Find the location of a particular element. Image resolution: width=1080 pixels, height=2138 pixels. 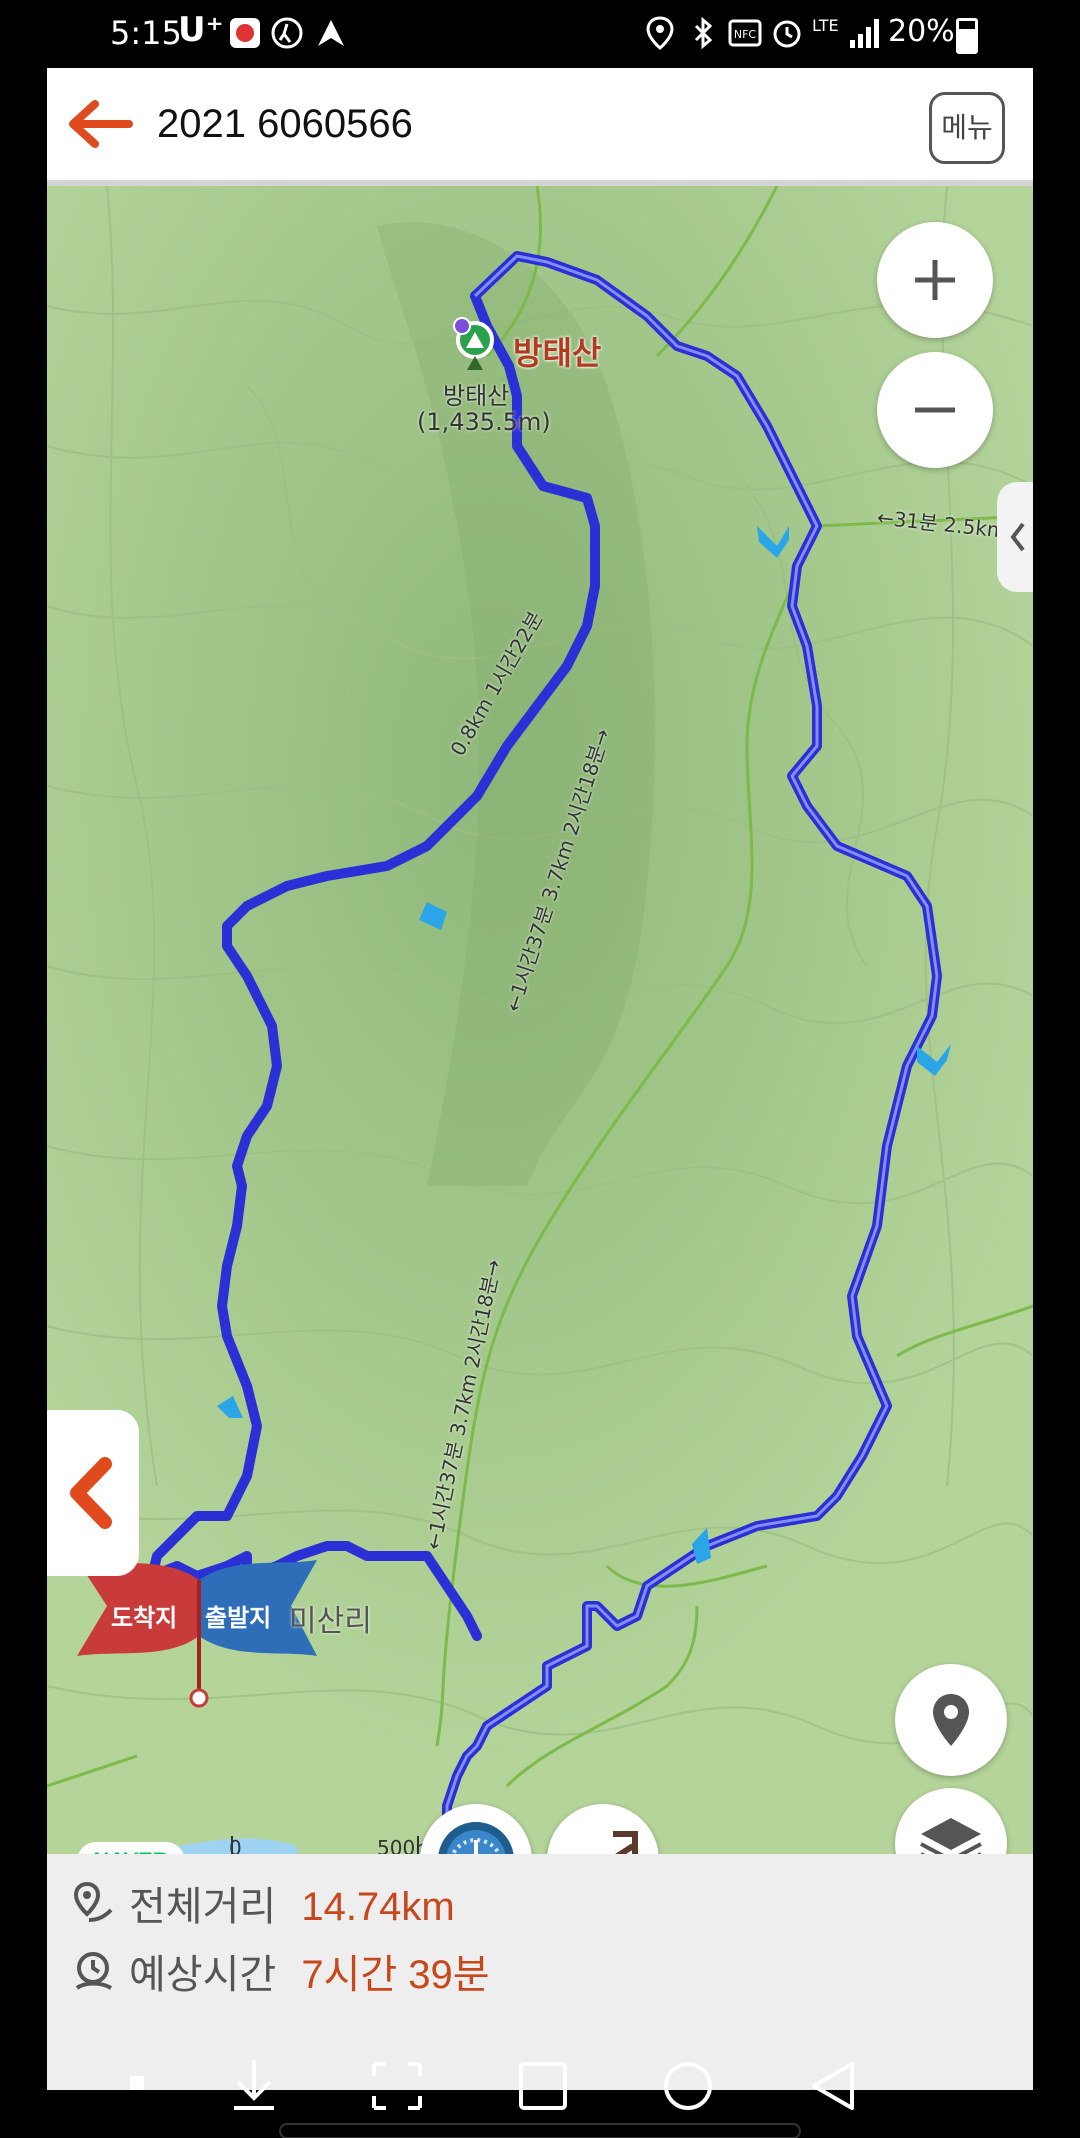

svg-text: NFC is located at coordinates (745, 34).